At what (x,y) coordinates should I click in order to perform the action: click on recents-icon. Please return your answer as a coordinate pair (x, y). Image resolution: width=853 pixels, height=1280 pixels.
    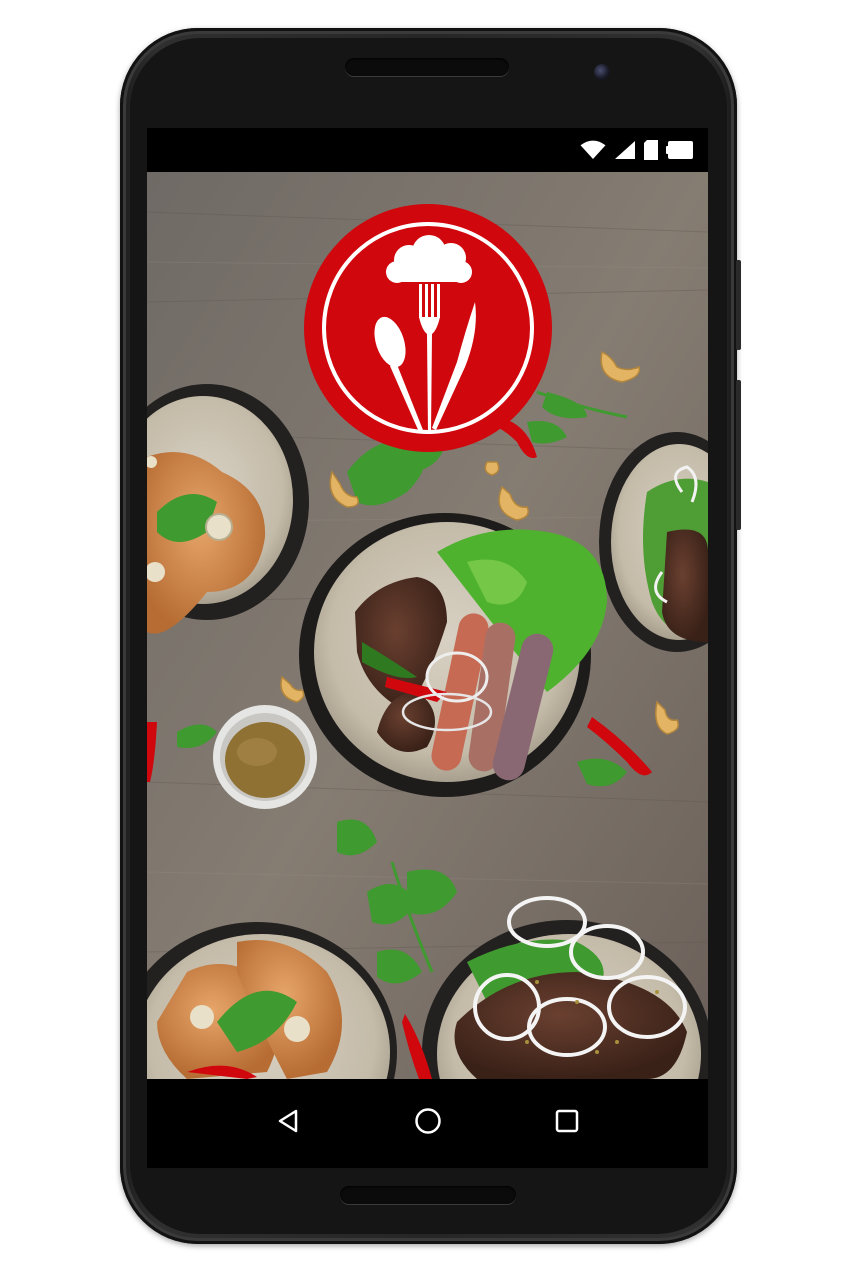
    Looking at the image, I should click on (567, 1123).